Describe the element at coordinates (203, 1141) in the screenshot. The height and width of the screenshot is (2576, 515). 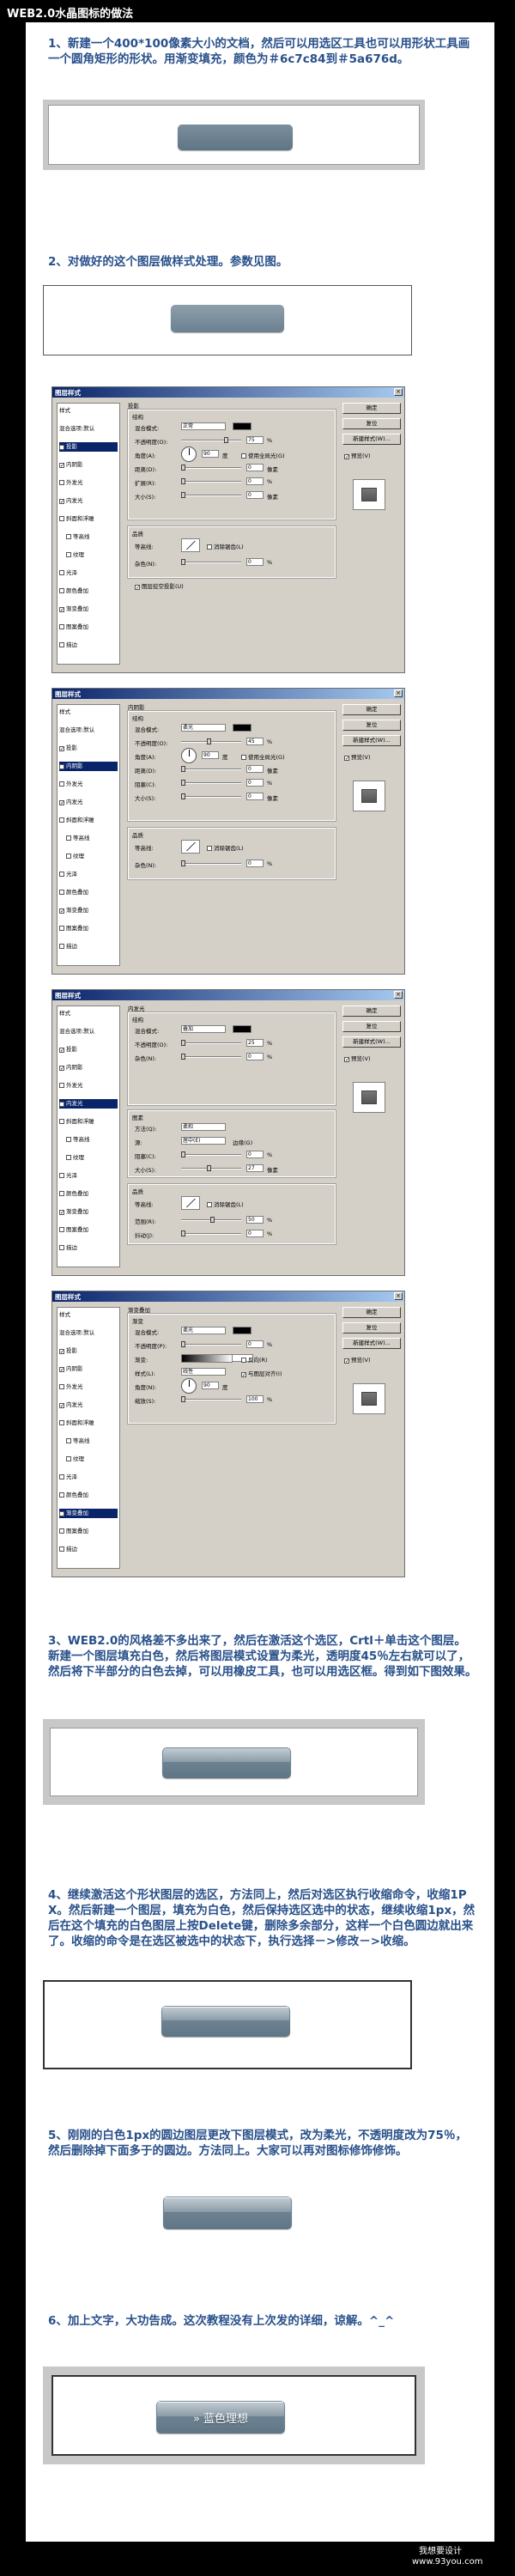
I see `param-select: 居中(E)` at that location.